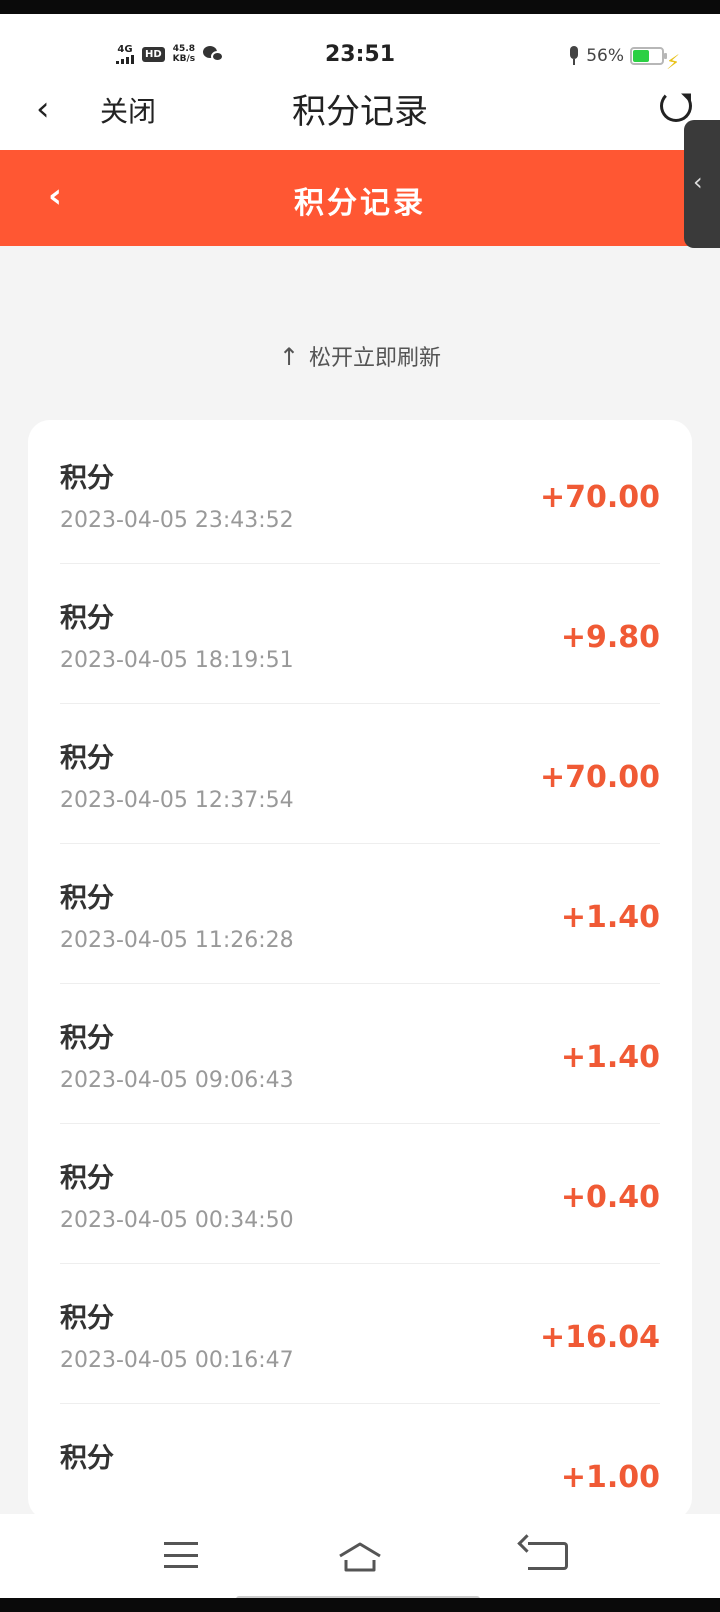 The width and height of the screenshot is (720, 1612). I want to click on back-nav-icon, so click(548, 1556).